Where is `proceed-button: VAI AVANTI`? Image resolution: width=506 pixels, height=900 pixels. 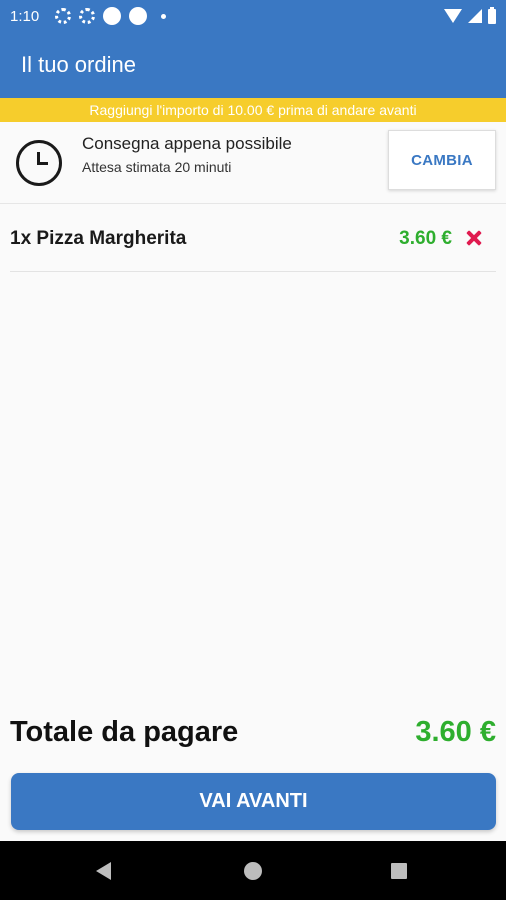 proceed-button: VAI AVANTI is located at coordinates (253, 801).